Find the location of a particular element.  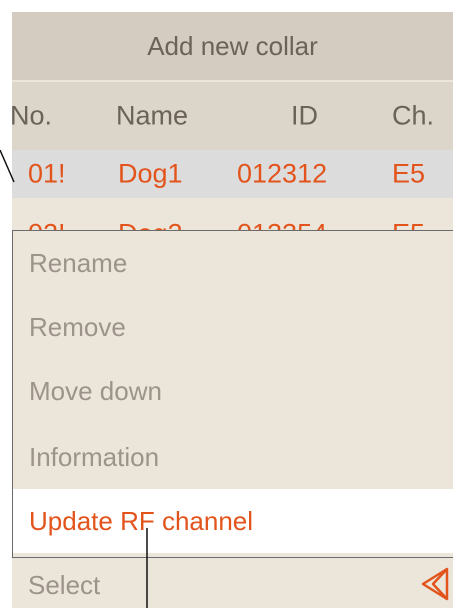

column-header-name: Name is located at coordinates (152, 115).